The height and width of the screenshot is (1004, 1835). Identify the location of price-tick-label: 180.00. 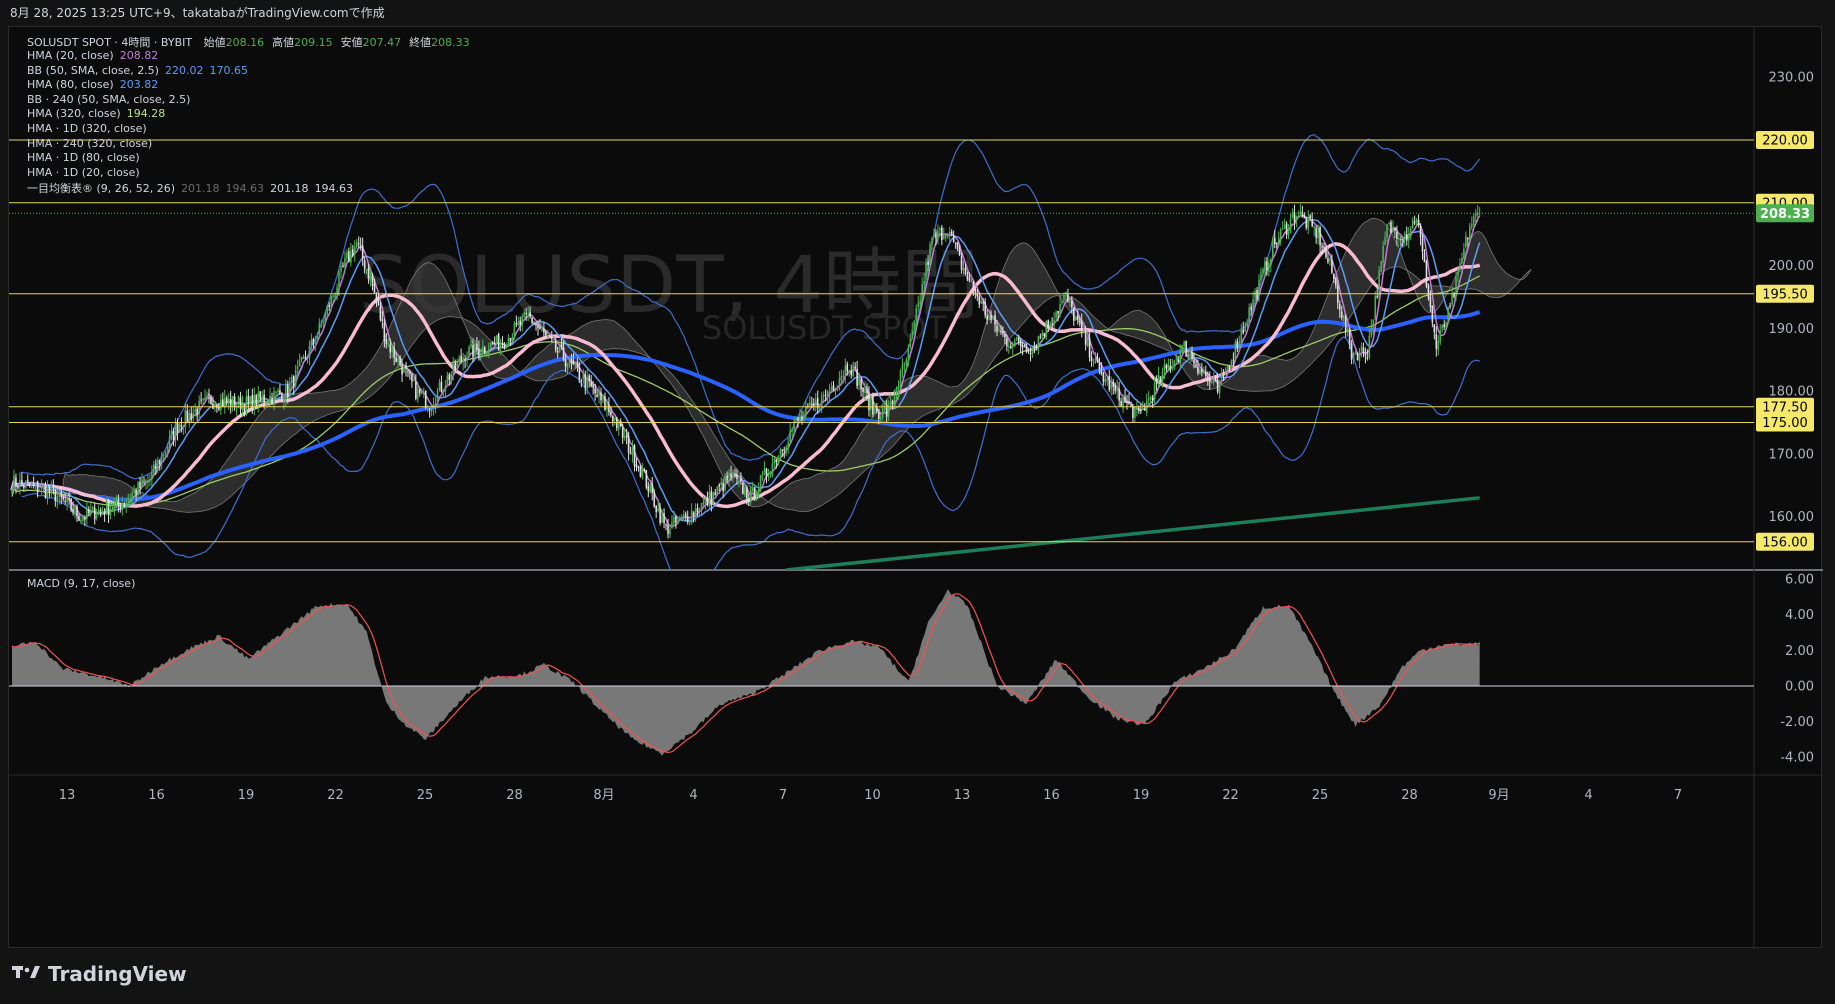
(1792, 392).